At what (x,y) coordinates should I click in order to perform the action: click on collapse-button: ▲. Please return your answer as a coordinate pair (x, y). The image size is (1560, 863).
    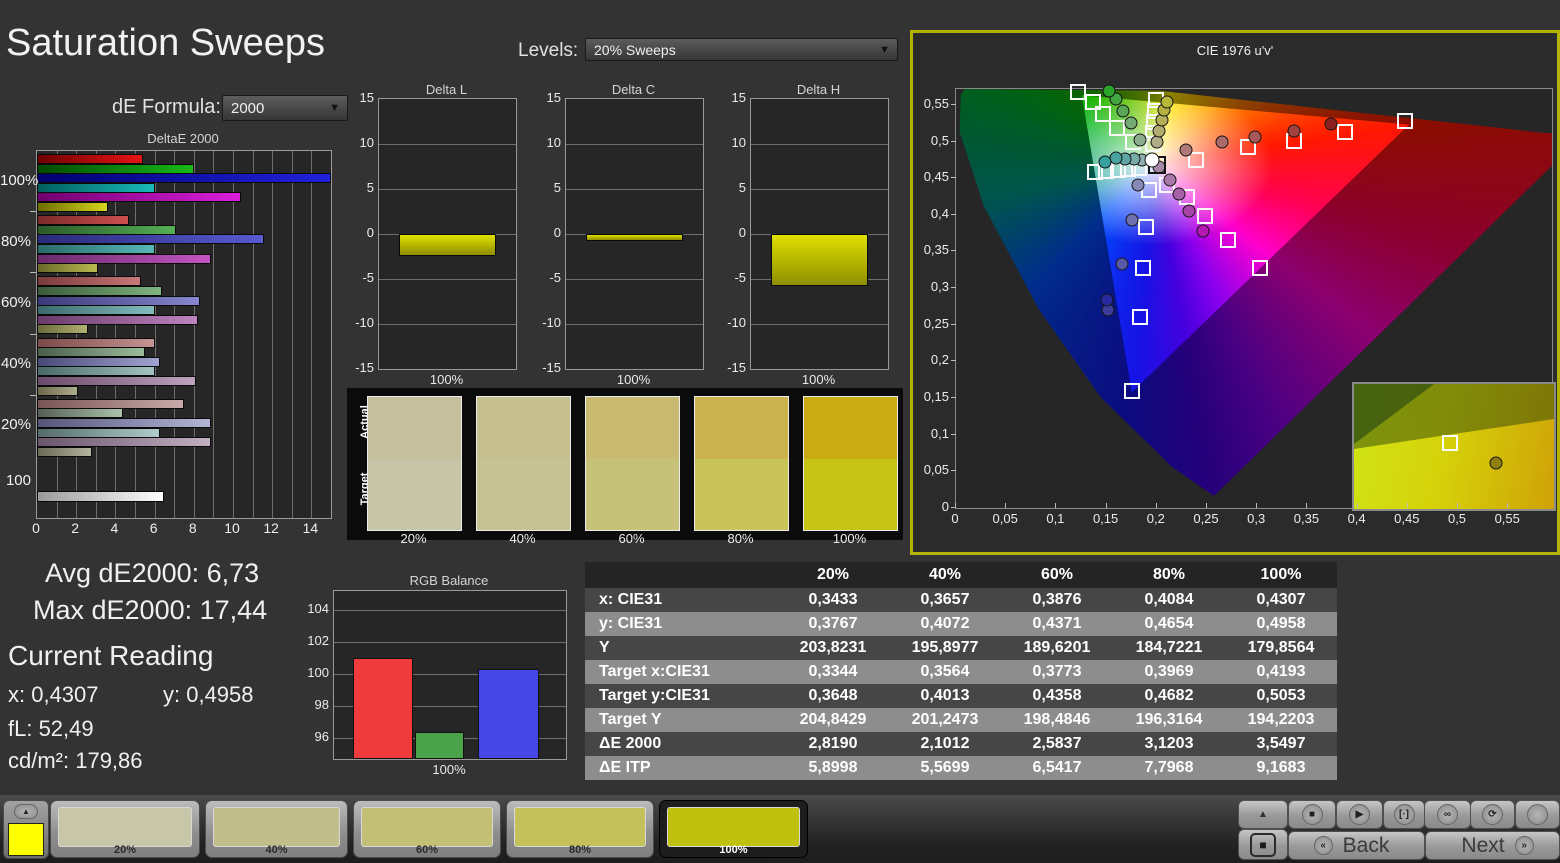
    Looking at the image, I should click on (1263, 814).